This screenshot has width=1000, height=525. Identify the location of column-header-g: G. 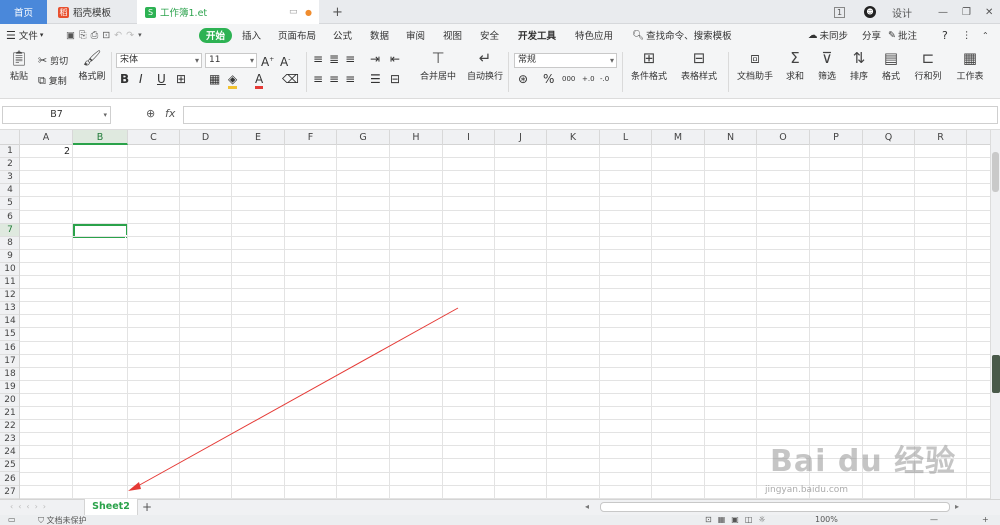
(363, 137).